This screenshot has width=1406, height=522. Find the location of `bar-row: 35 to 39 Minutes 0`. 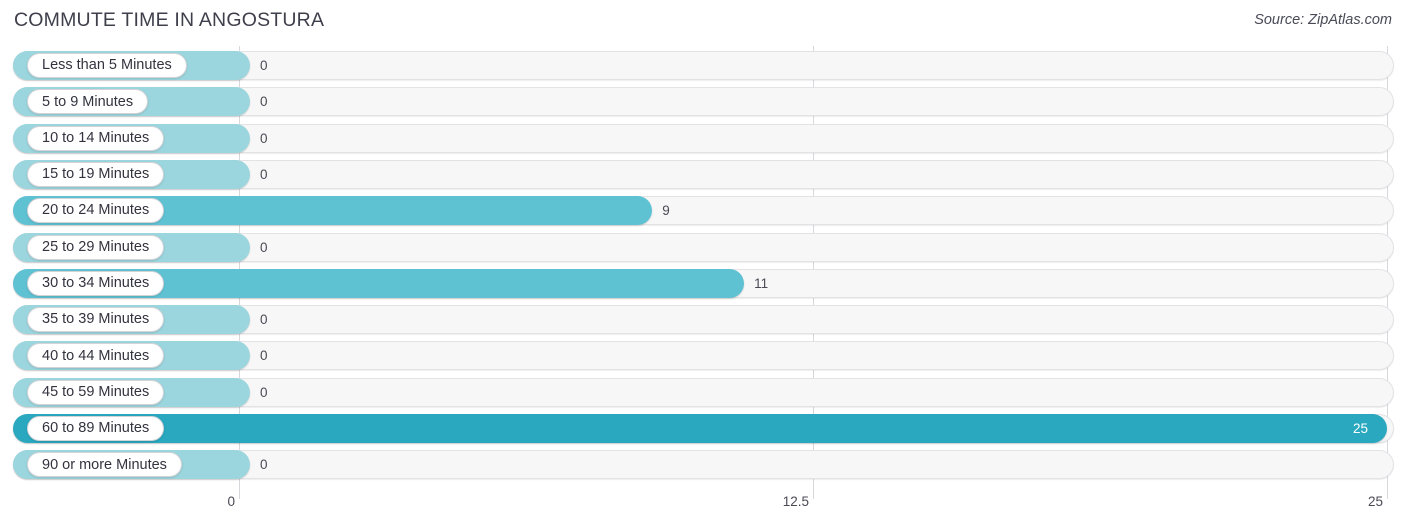

bar-row: 35 to 39 Minutes 0 is located at coordinates (703, 320).